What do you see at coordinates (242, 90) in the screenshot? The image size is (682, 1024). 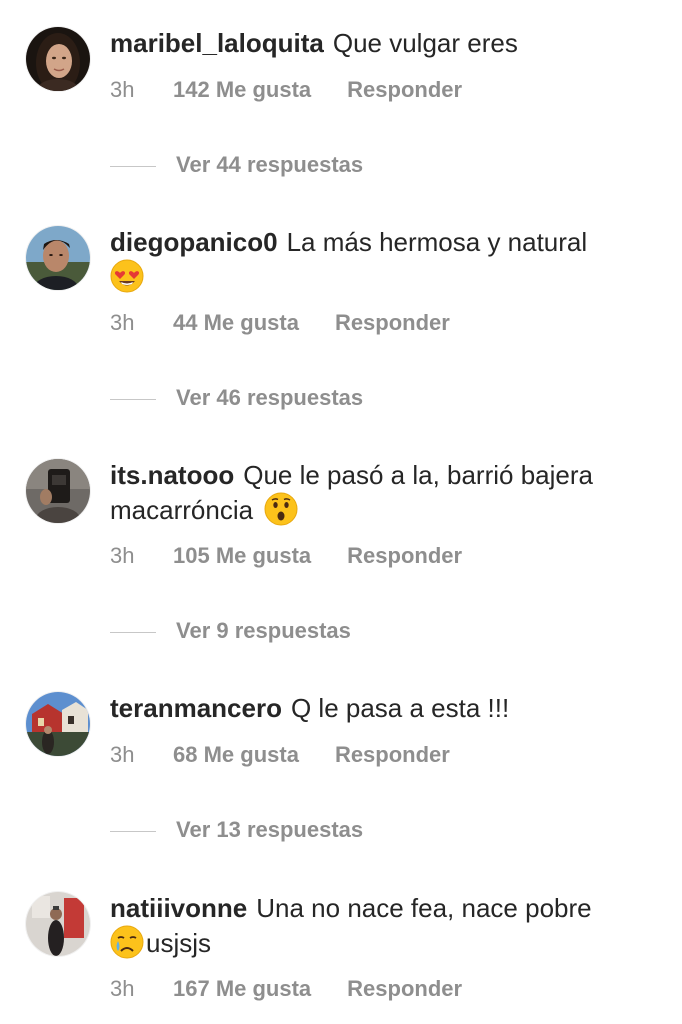 I see `likes-count-button: 142 Me gusta` at bounding box center [242, 90].